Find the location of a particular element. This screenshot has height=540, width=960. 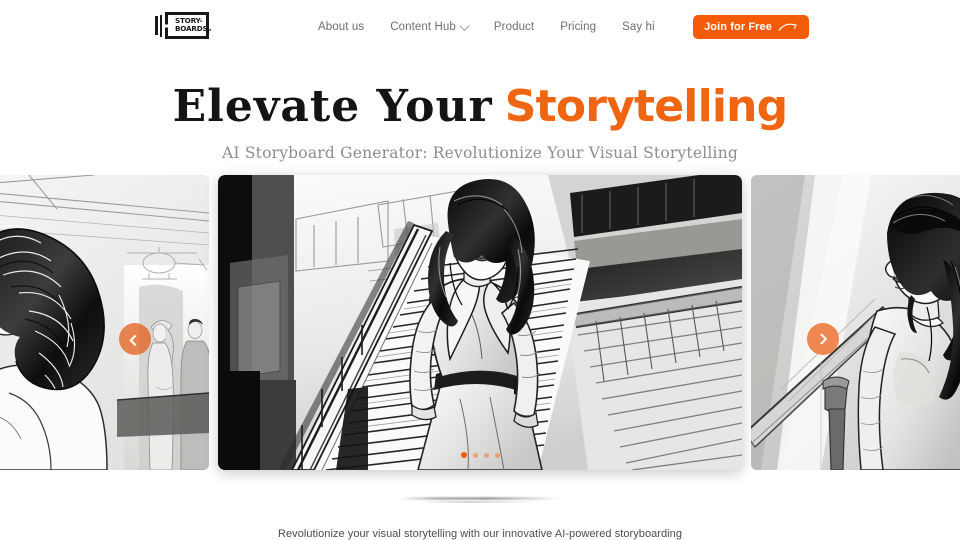

storyboards-logo: STORY- BOARDSai is located at coordinates (183, 25).